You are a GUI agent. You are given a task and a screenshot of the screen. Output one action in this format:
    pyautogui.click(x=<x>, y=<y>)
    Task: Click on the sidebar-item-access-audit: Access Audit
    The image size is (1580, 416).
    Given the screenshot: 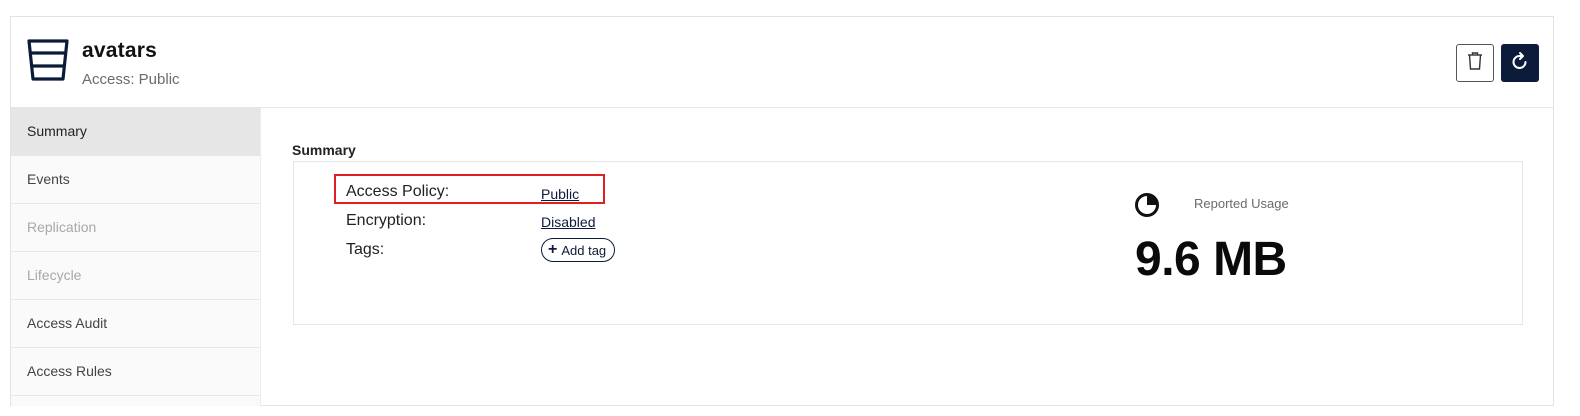 What is the action you would take?
    pyautogui.click(x=135, y=324)
    